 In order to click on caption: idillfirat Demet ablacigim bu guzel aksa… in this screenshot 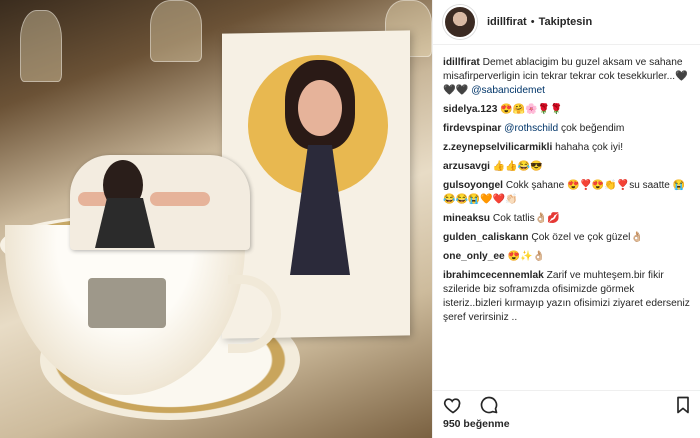, I will do `click(568, 77)`.